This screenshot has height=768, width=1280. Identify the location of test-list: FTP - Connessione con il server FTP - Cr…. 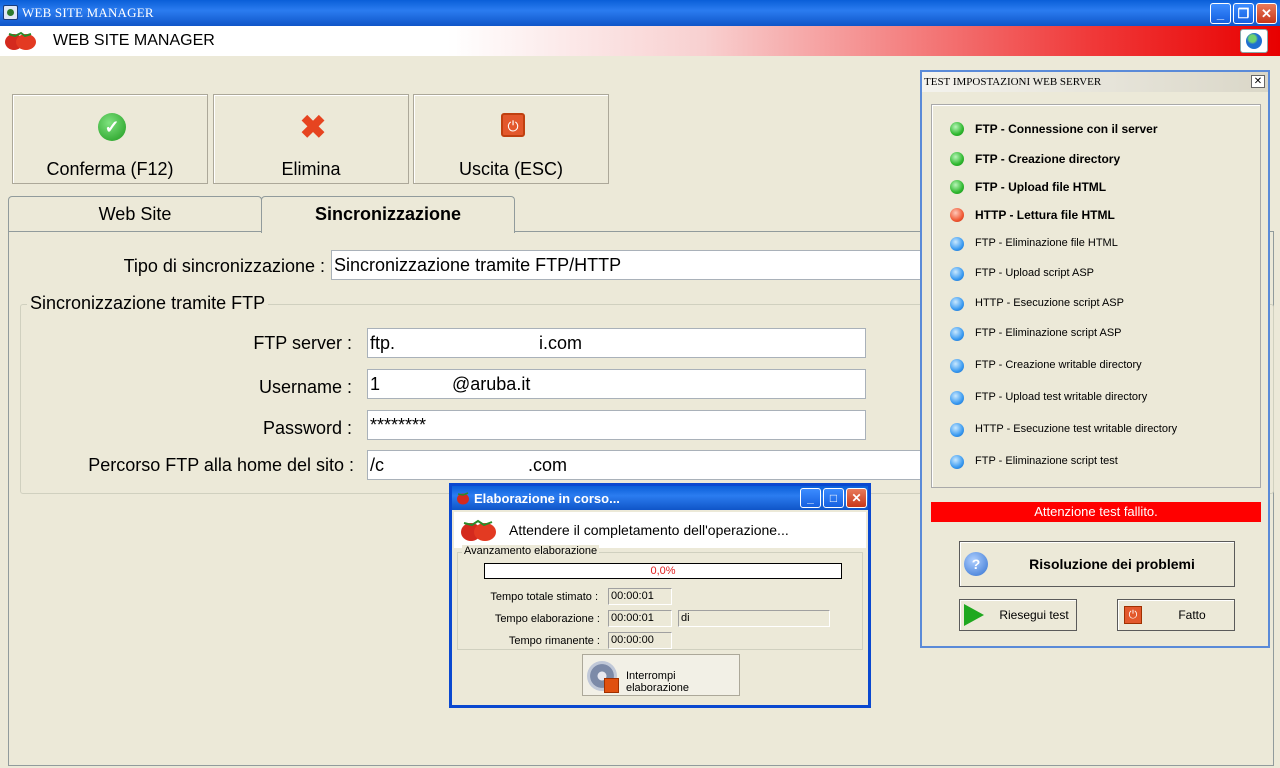
(1096, 296).